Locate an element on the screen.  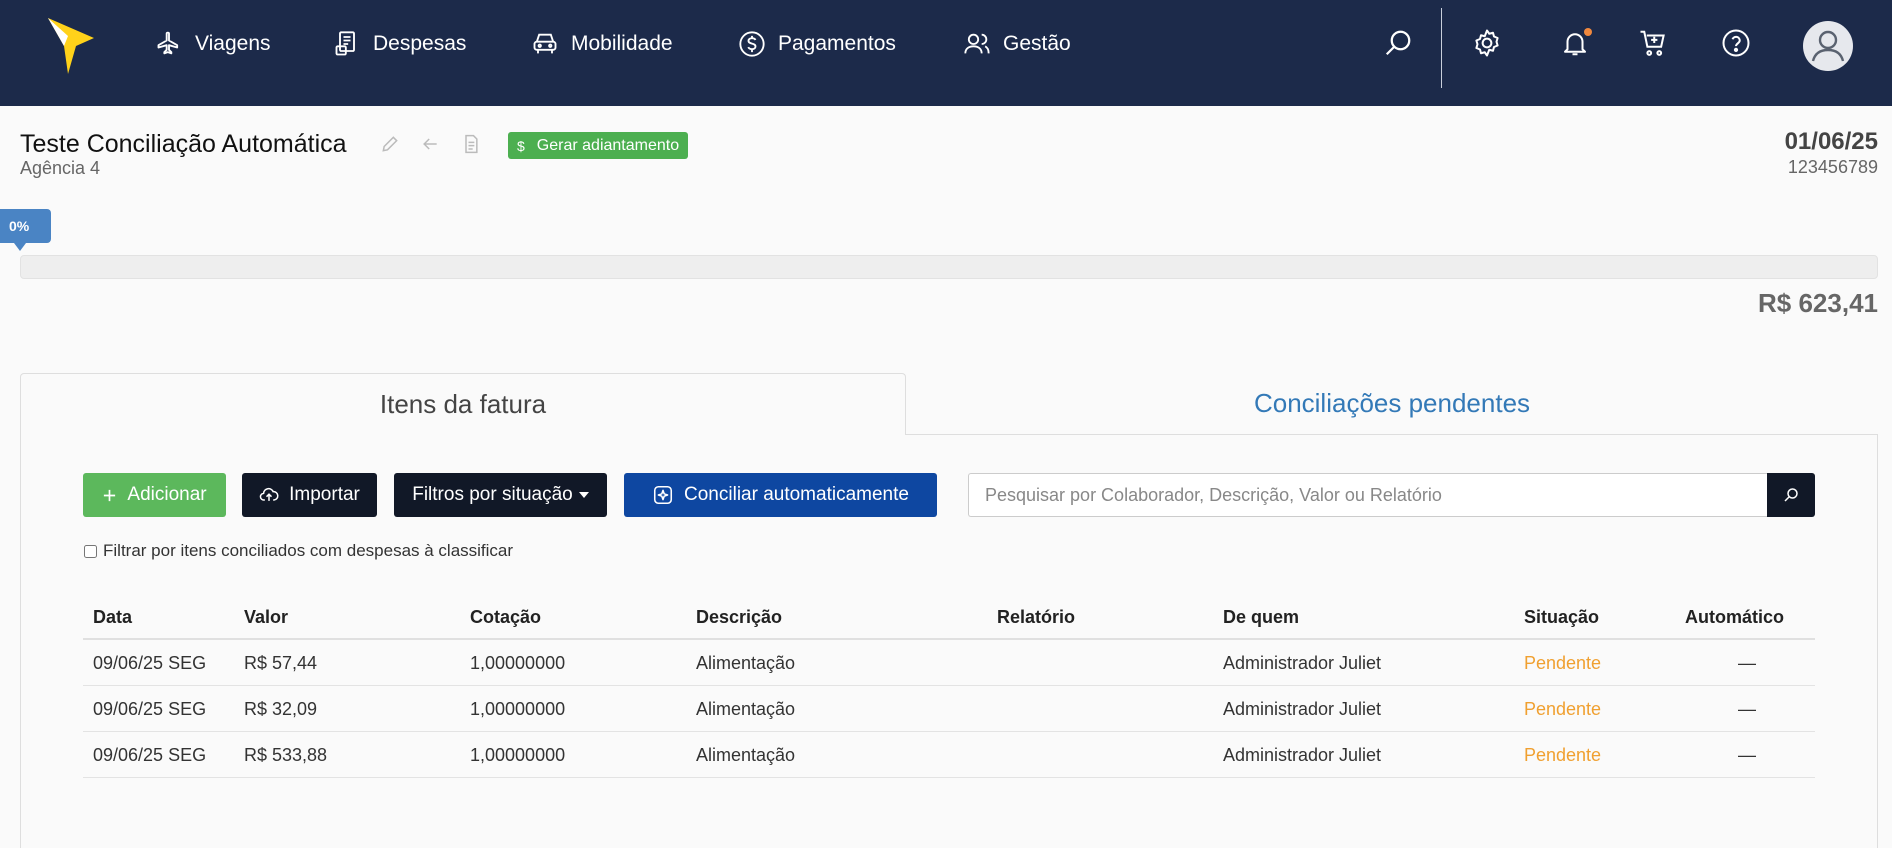
filter-label: Filtros por situação is located at coordinates (492, 494).